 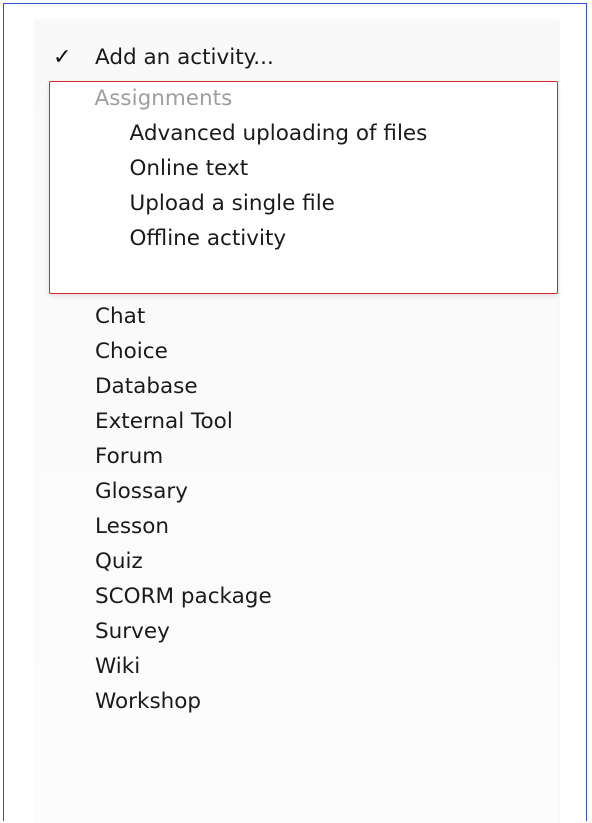 I want to click on menu-item-wiki: Wiki, so click(x=296, y=666).